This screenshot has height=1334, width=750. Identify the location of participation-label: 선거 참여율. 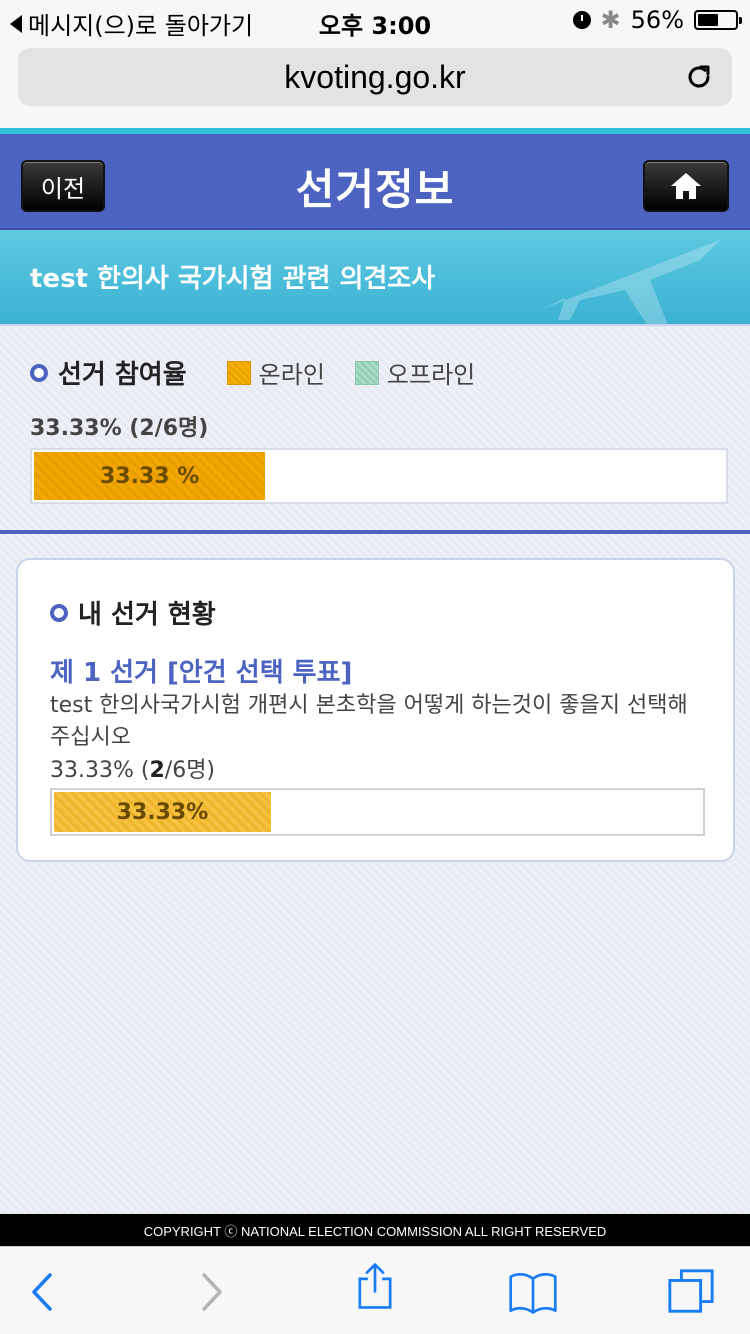
(122, 375).